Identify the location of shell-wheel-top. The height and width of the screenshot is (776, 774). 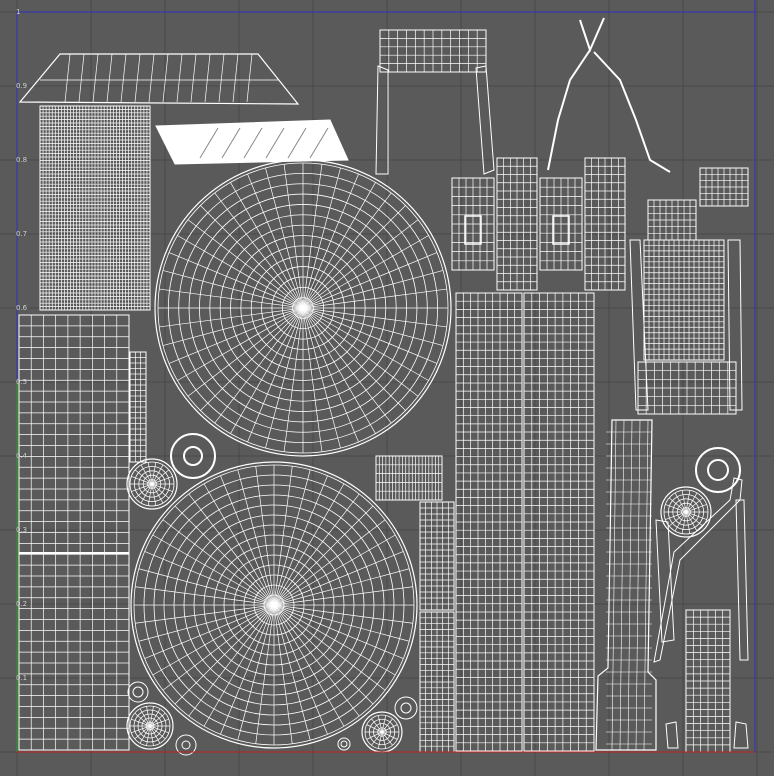
(303, 308).